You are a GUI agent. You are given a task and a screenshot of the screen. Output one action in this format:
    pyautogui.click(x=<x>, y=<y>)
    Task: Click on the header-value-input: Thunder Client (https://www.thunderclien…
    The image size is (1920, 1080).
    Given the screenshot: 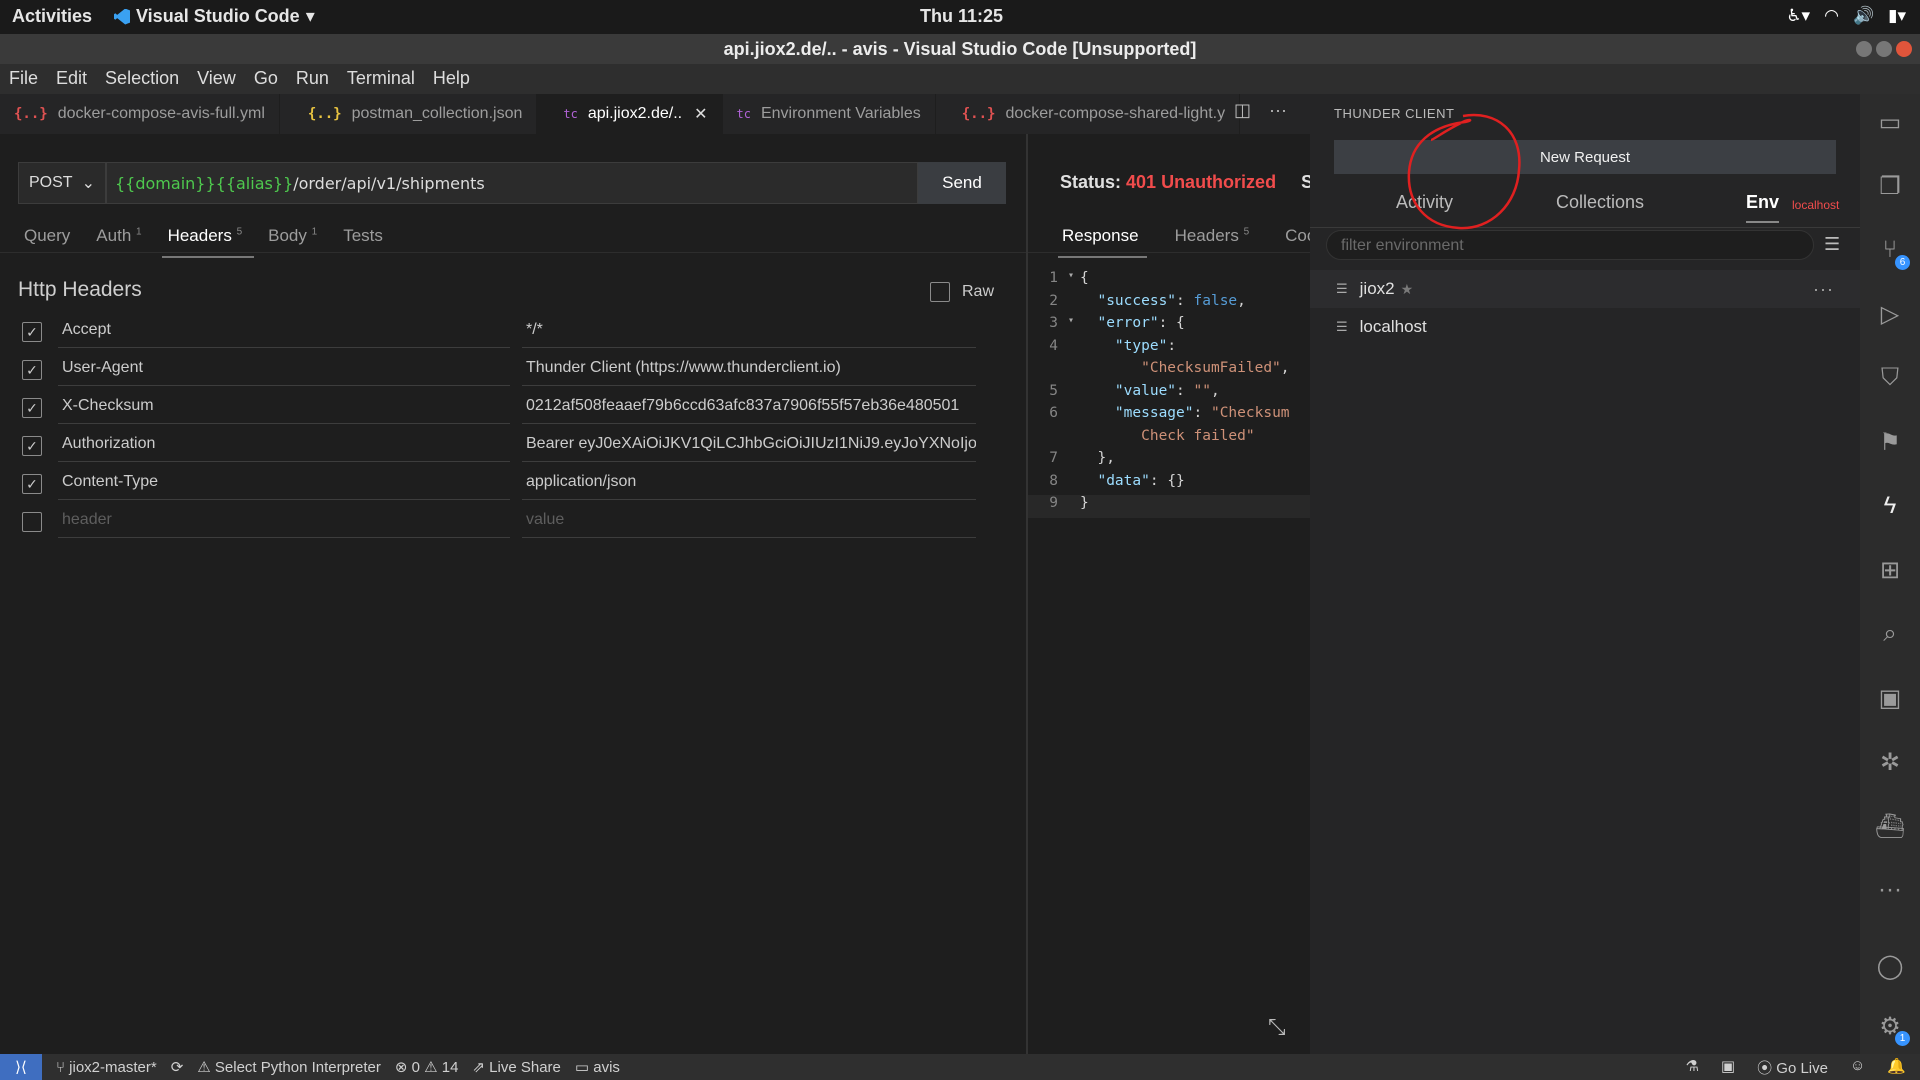 What is the action you would take?
    pyautogui.click(x=749, y=370)
    